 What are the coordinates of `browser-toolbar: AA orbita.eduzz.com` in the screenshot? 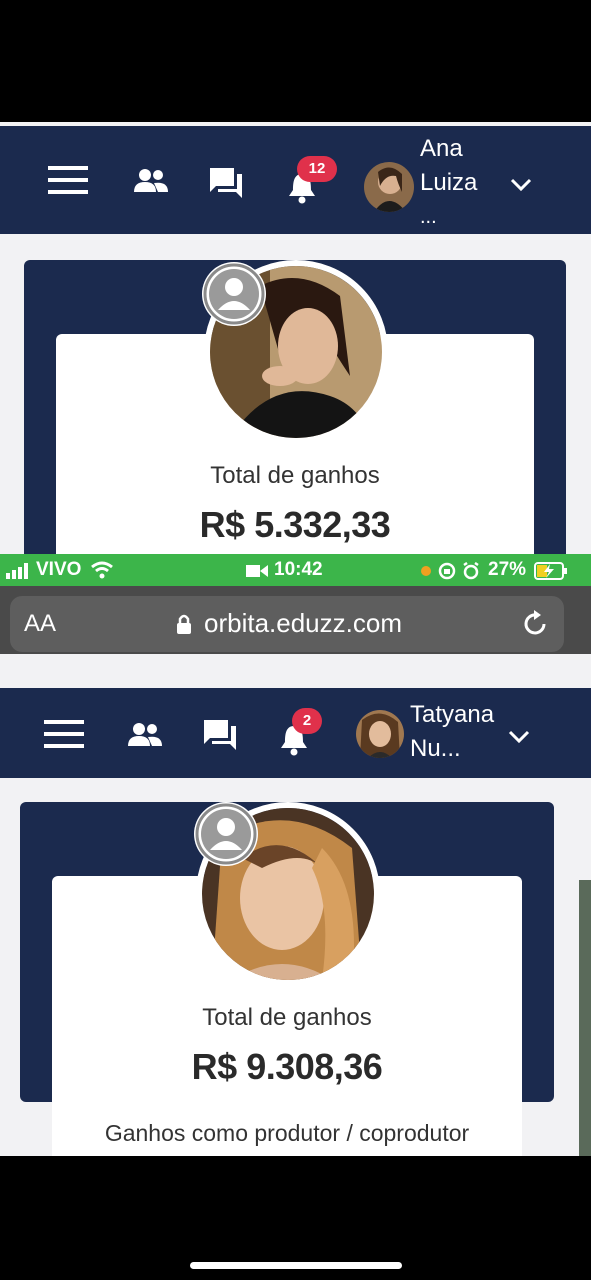 It's located at (295, 625).